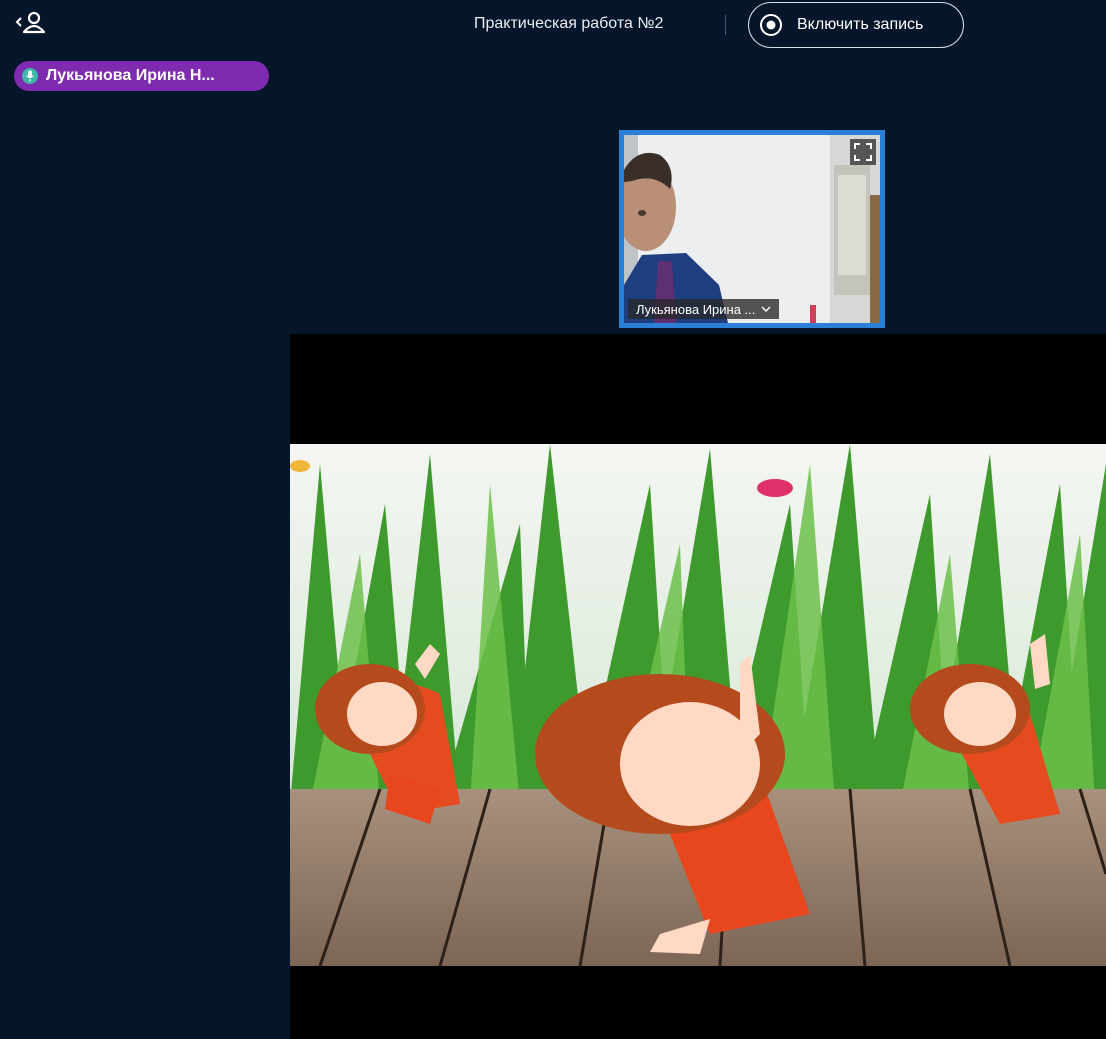 The height and width of the screenshot is (1039, 1106). Describe the element at coordinates (766, 309) in the screenshot. I see `chevron-down-icon` at that location.